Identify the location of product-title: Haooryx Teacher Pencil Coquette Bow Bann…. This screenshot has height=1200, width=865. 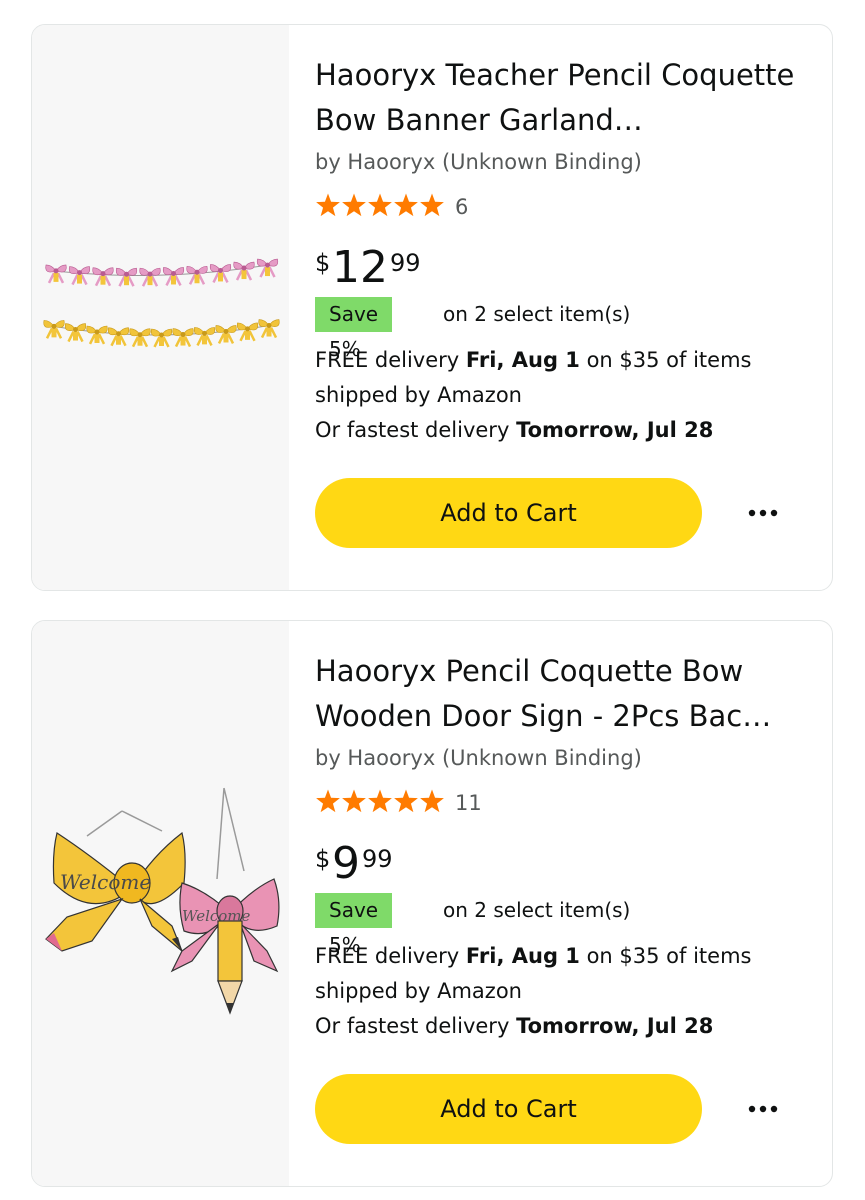
(562, 98).